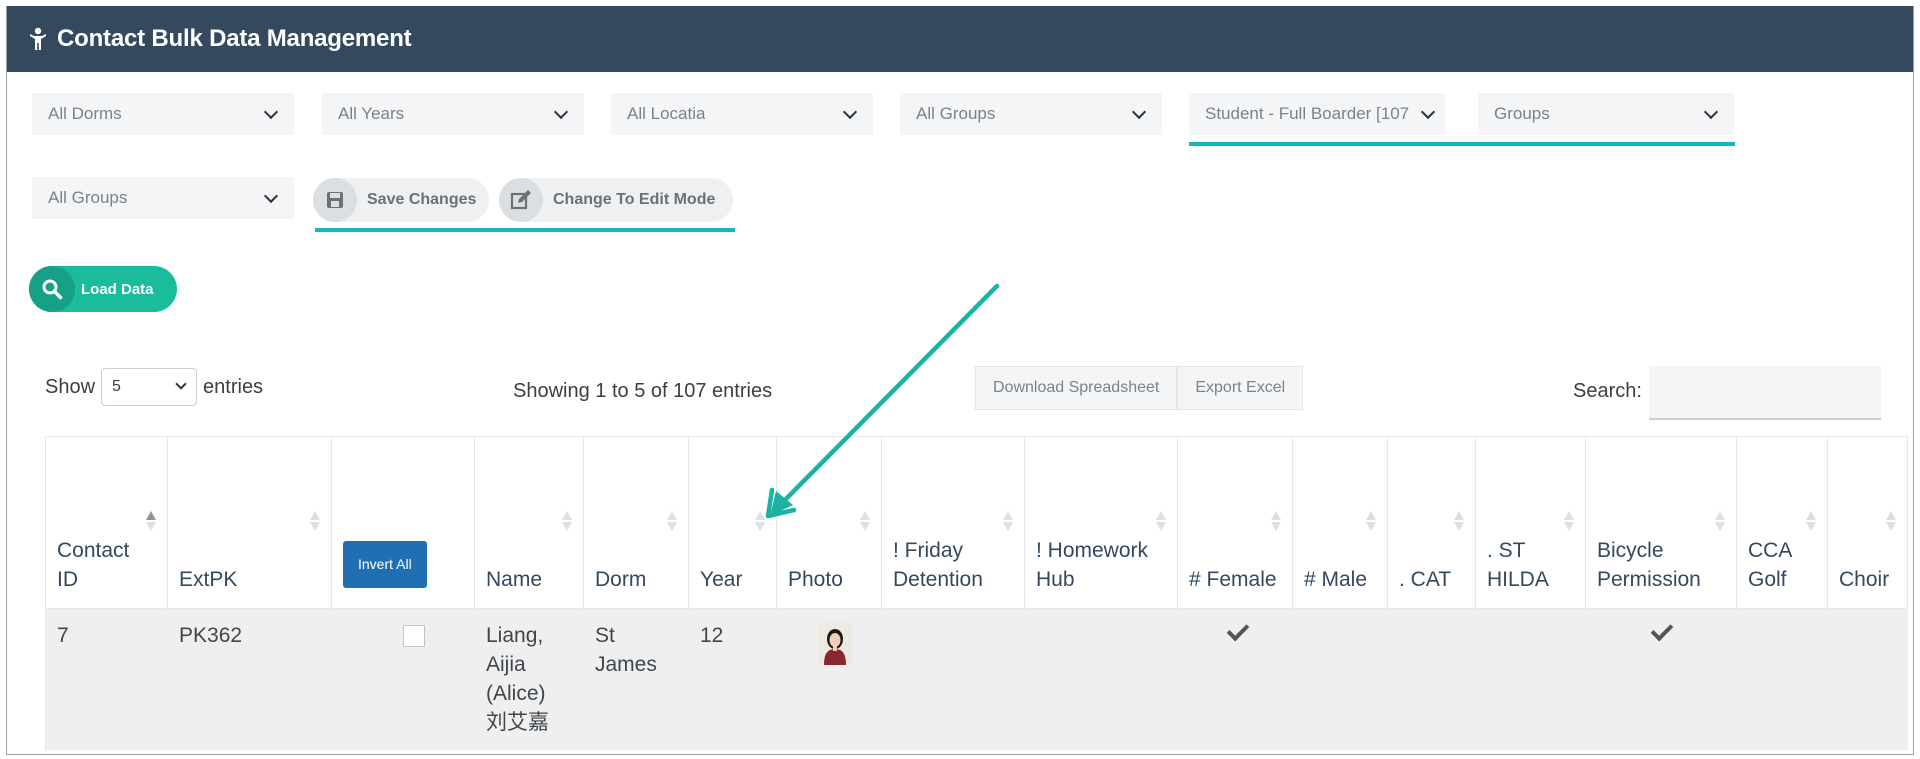  Describe the element at coordinates (529, 679) in the screenshot. I see `cell-name: Liang, Aijia (Alice) 刘艾嘉` at that location.